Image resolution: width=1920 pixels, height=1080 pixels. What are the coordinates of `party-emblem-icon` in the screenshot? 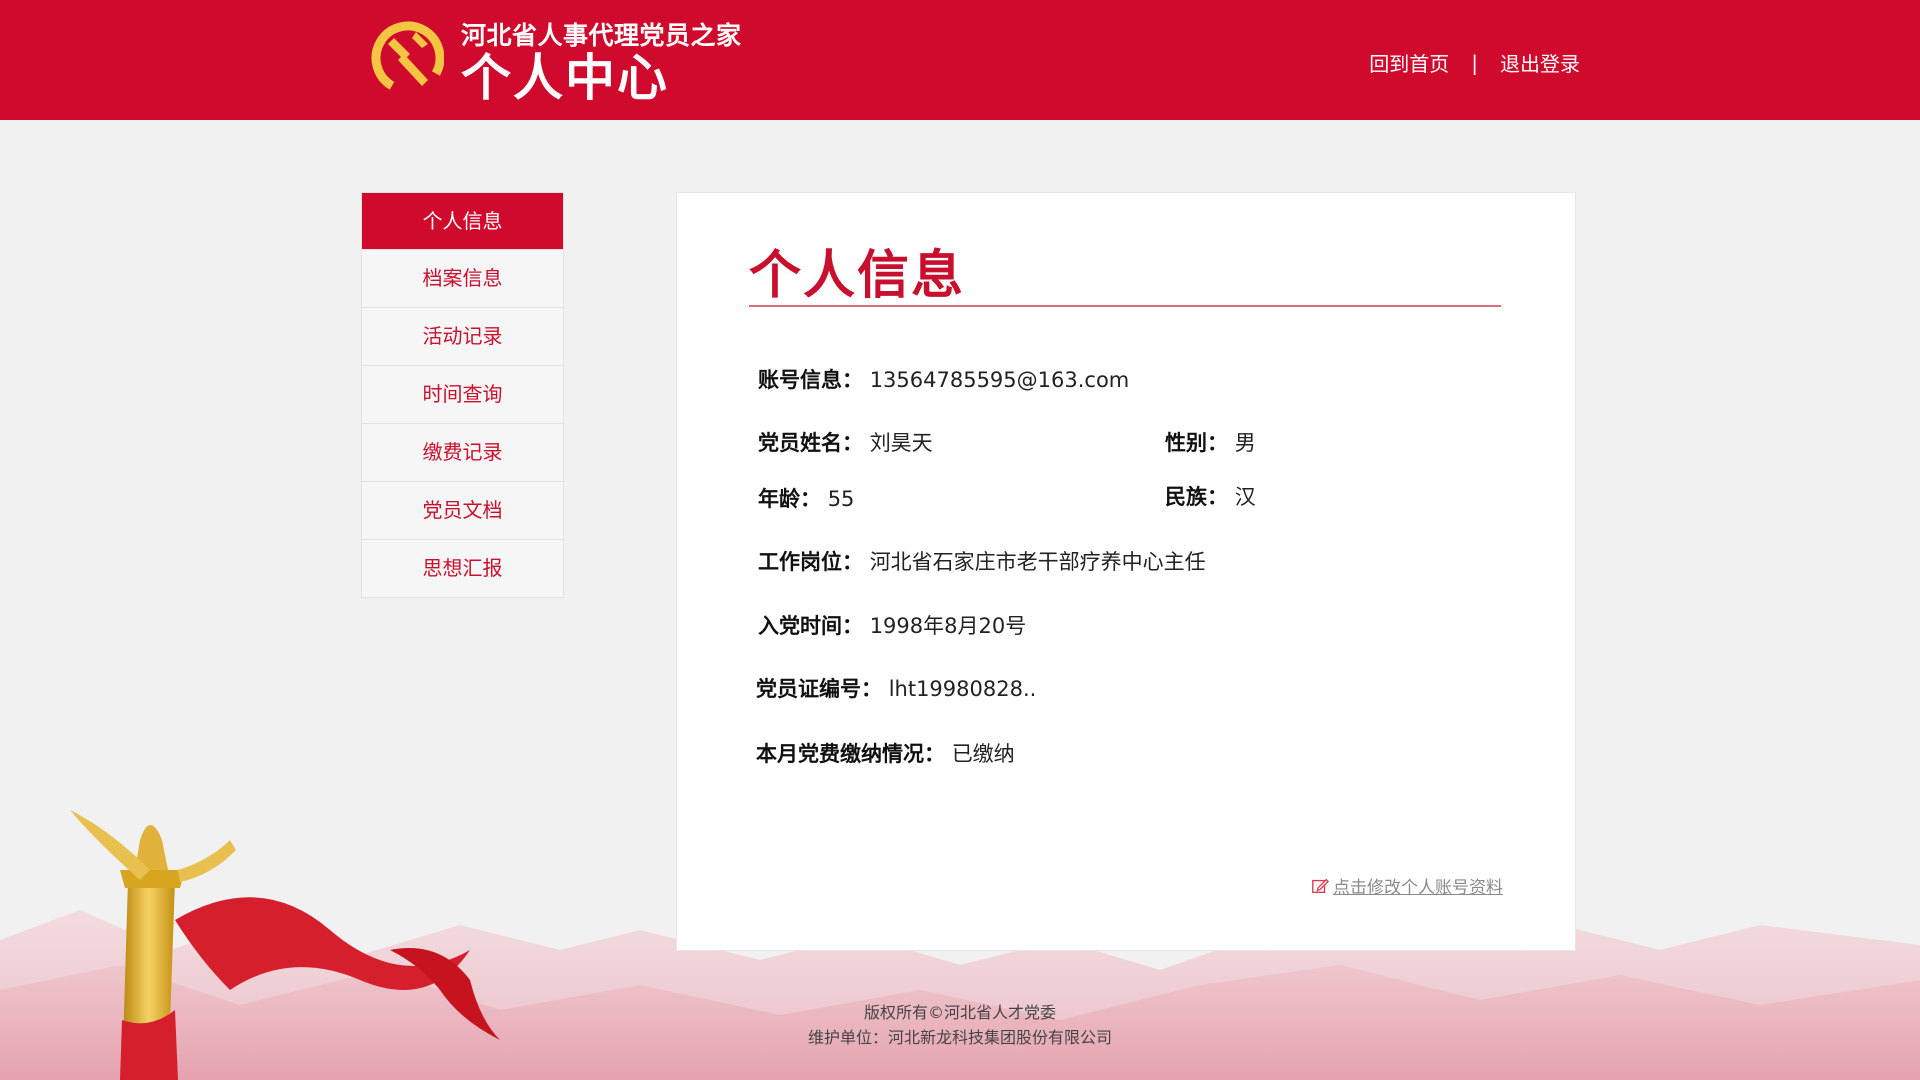 It's located at (407, 58).